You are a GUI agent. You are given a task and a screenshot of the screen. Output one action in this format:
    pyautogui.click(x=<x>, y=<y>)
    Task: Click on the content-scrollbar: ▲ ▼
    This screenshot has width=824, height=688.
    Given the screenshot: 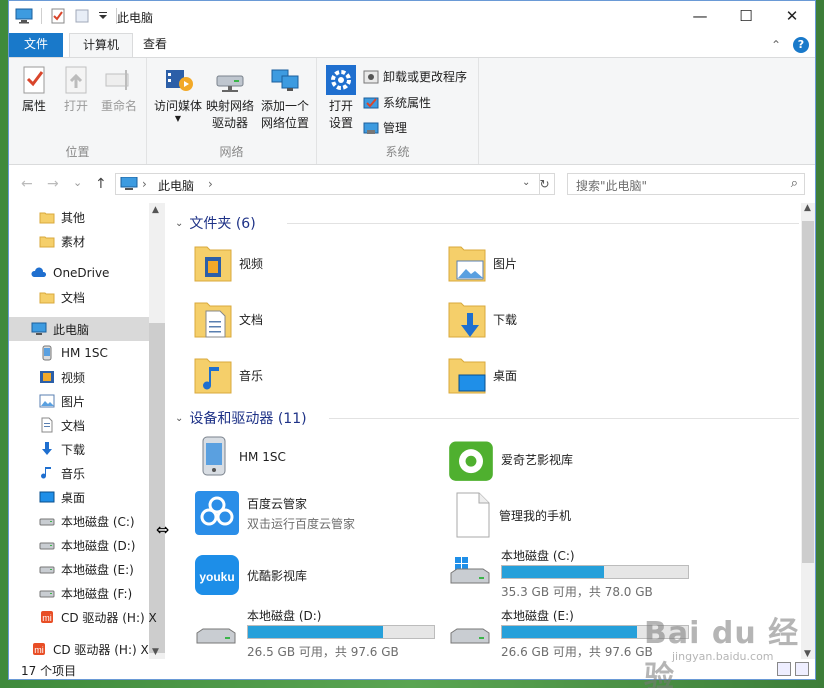 What is the action you would take?
    pyautogui.click(x=808, y=431)
    